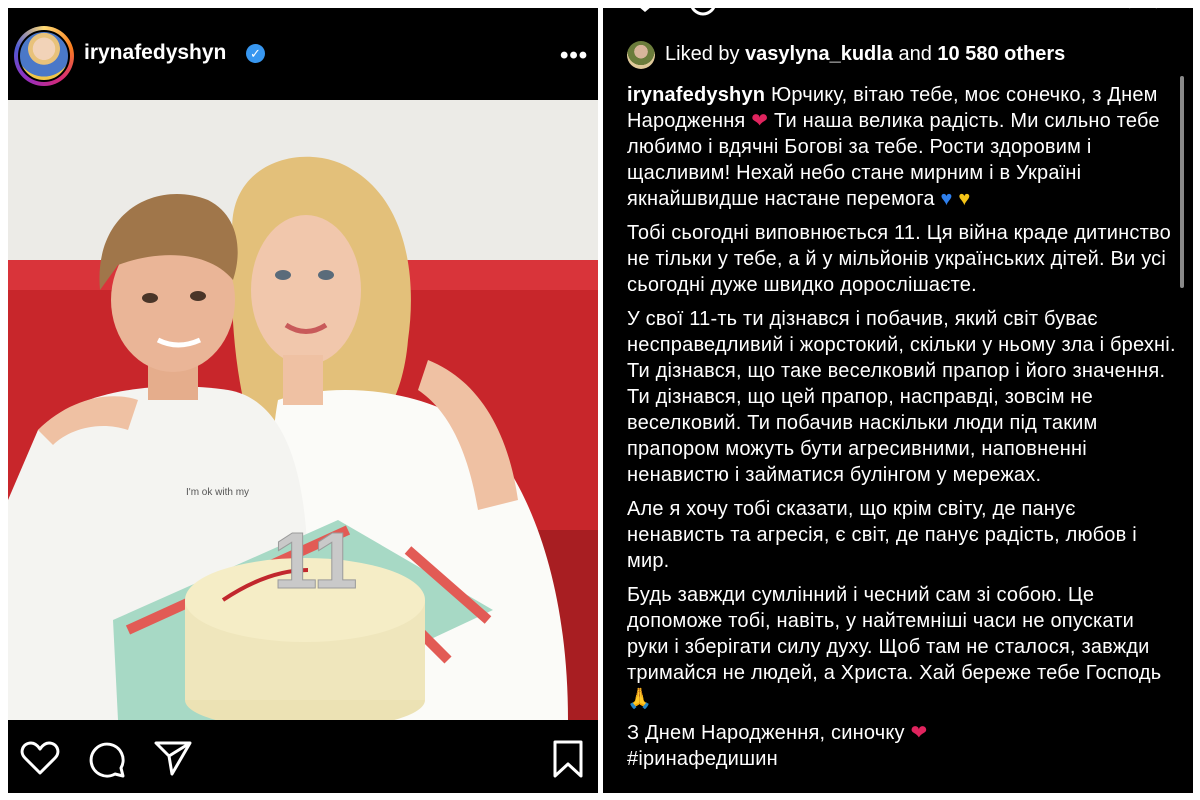 The width and height of the screenshot is (1200, 800). Describe the element at coordinates (898, 12) in the screenshot. I see `cropped-action-icons` at that location.